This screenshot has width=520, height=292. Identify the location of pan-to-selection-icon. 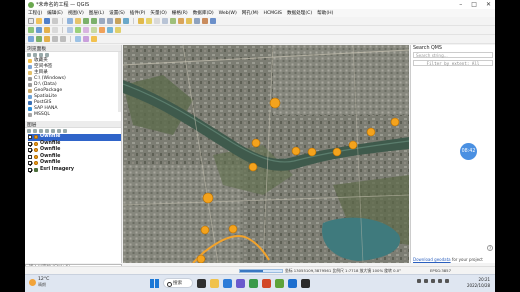
(78, 21).